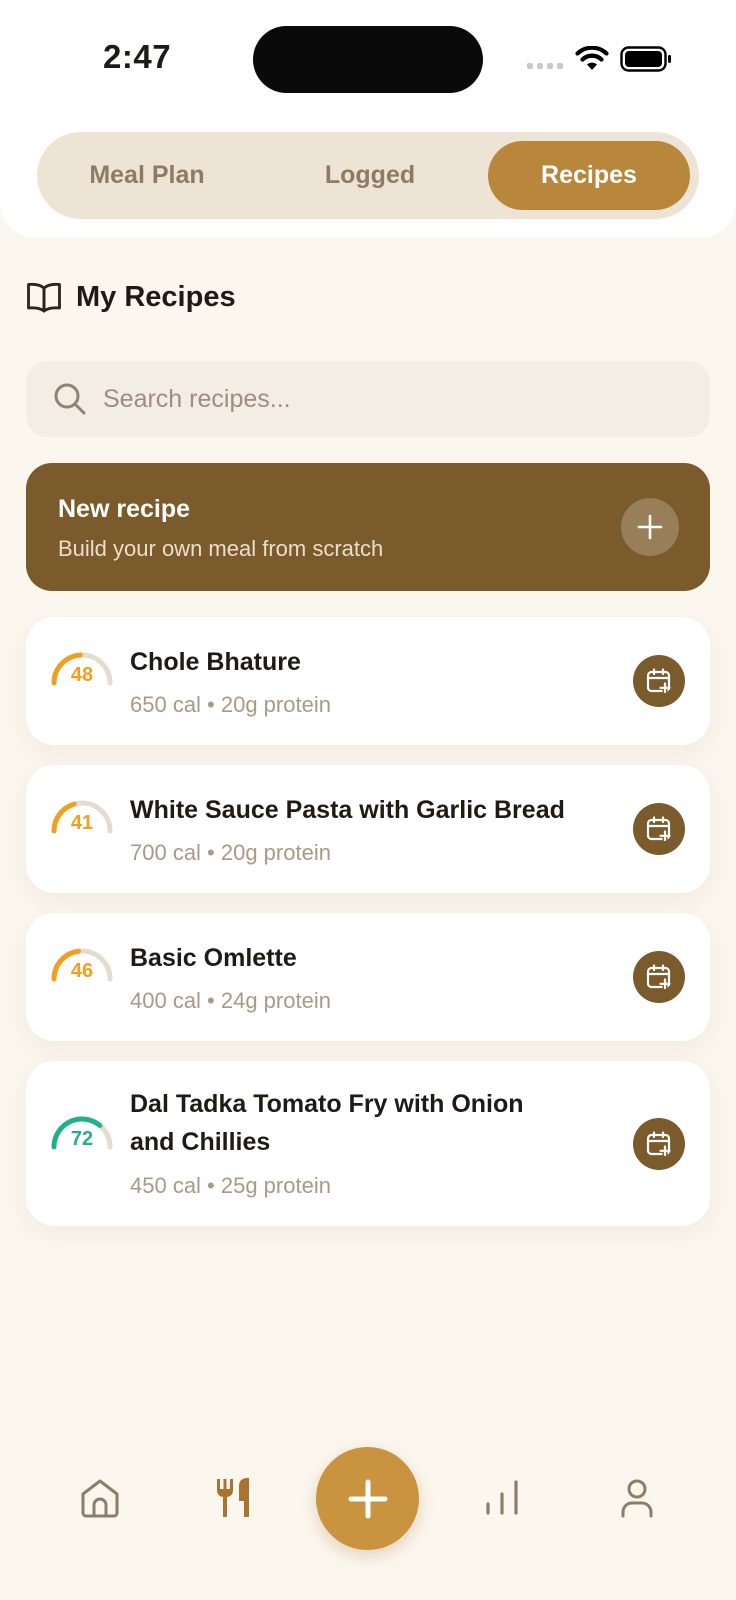  I want to click on recipe-card: 48 Chole Bhature 650 cal • 20g protein, so click(368, 681).